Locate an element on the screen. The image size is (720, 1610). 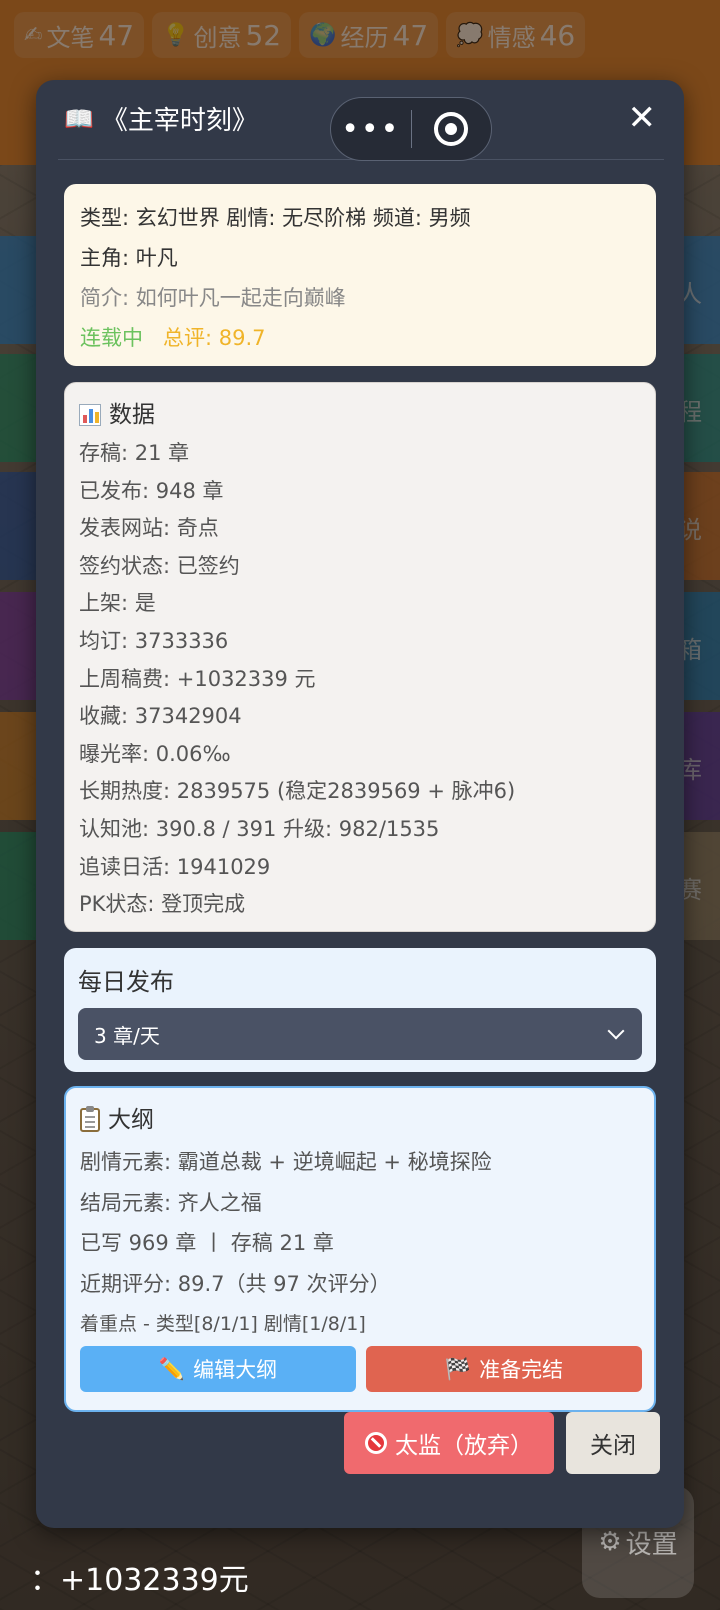
abandon-button: 太监（放弃） is located at coordinates (449, 1443).